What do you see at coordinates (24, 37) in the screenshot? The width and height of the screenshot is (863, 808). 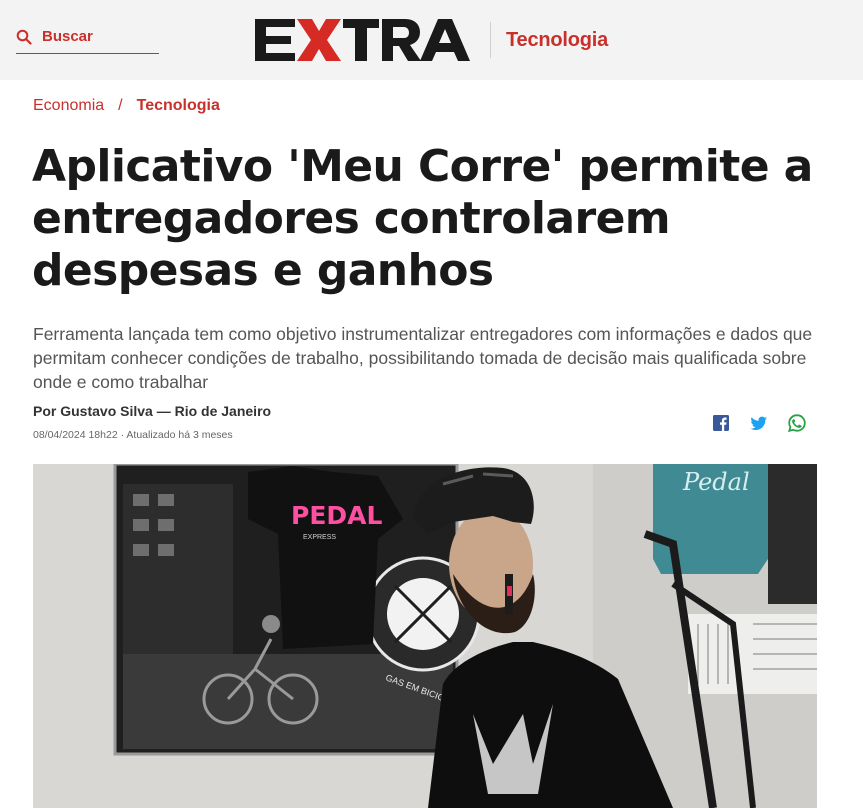 I see `search-icon` at bounding box center [24, 37].